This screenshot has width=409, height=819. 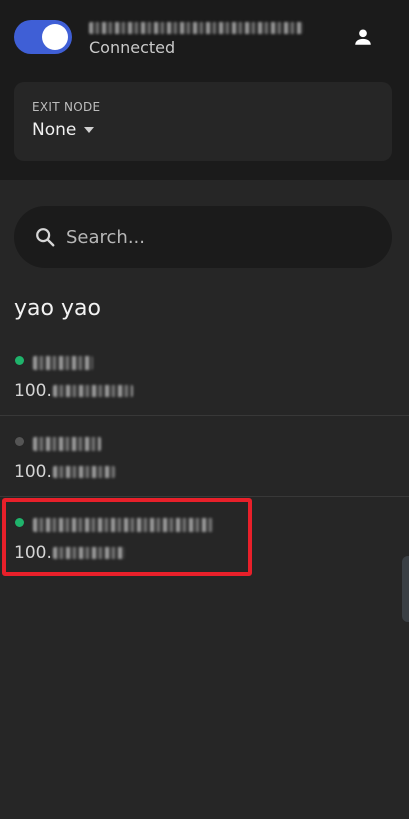 I want to click on vpn-toggle, so click(x=43, y=37).